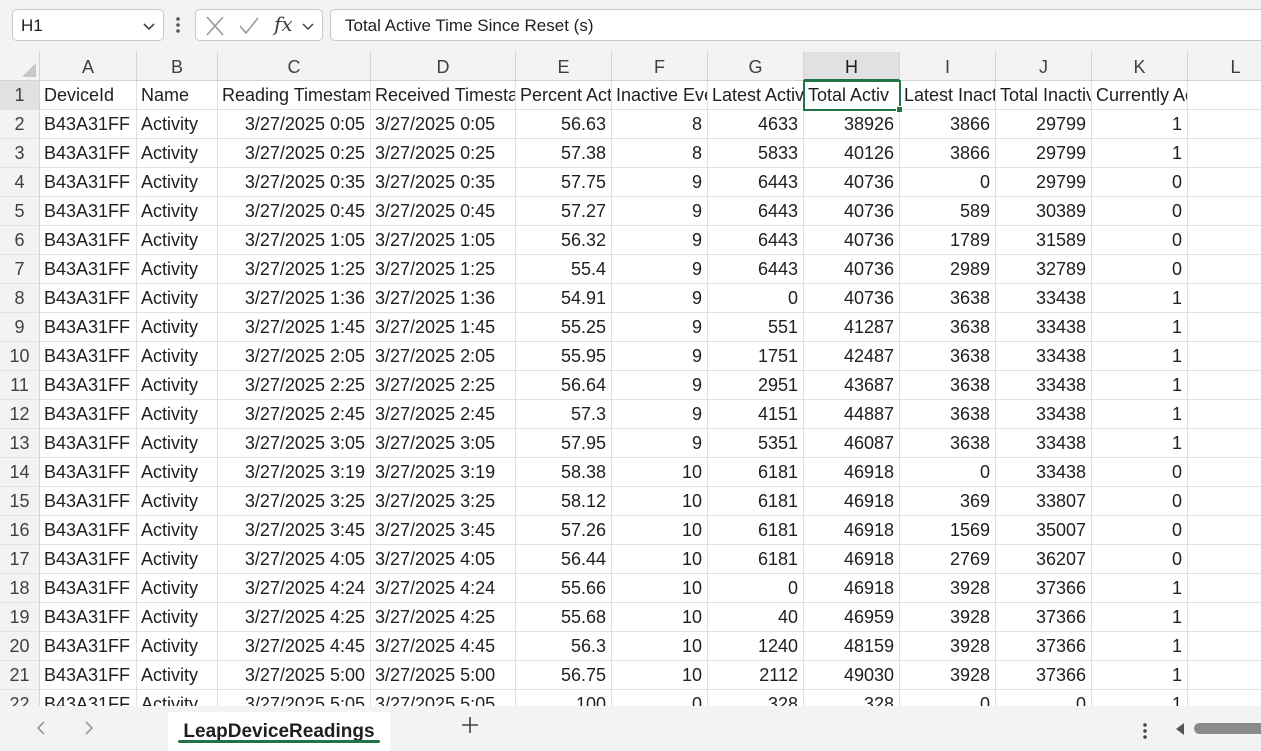  I want to click on column-header-f: F, so click(660, 66).